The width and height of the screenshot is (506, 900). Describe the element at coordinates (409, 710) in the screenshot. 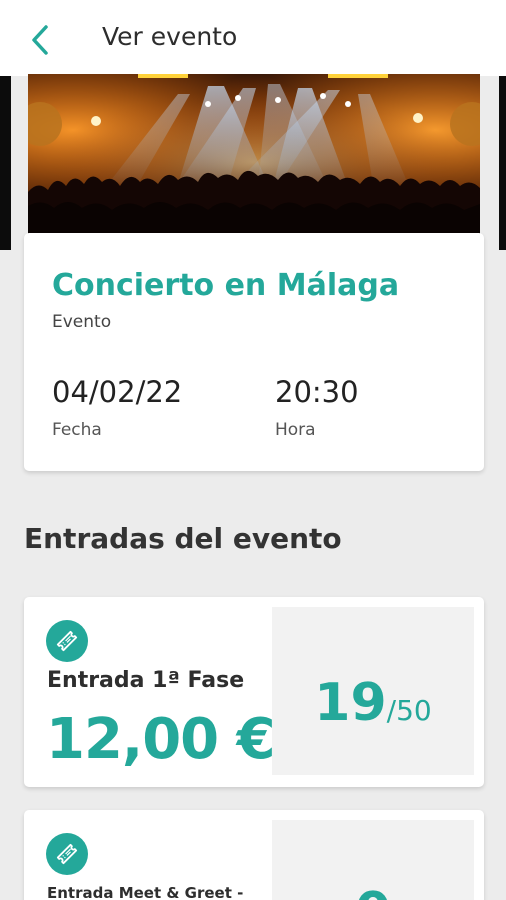

I see `ticket-total-count: /50` at that location.